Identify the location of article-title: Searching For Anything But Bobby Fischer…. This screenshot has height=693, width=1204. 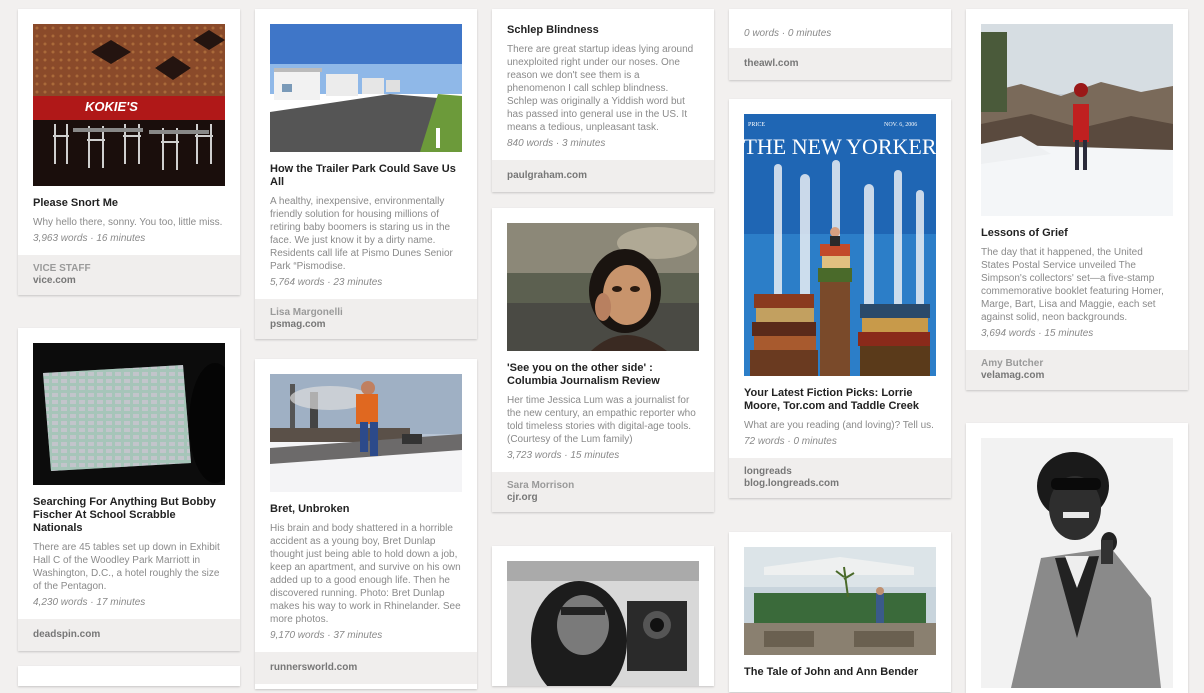
(129, 515).